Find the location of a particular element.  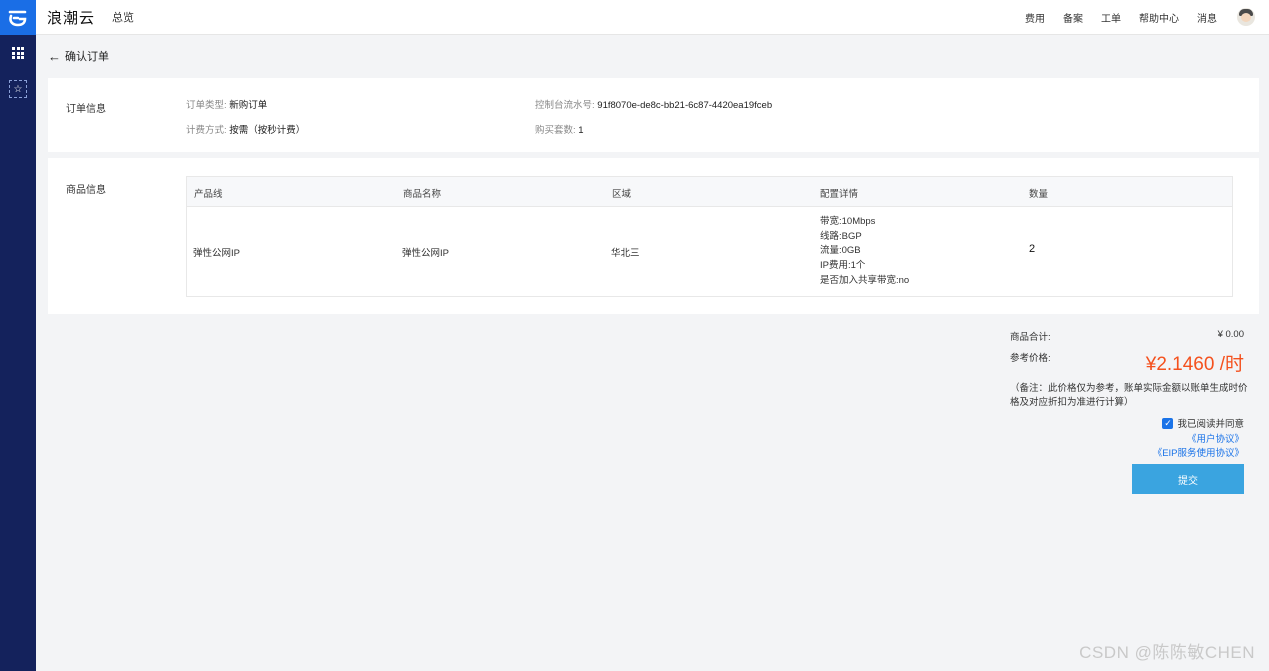

cell-region: 华北三 is located at coordinates (625, 253).